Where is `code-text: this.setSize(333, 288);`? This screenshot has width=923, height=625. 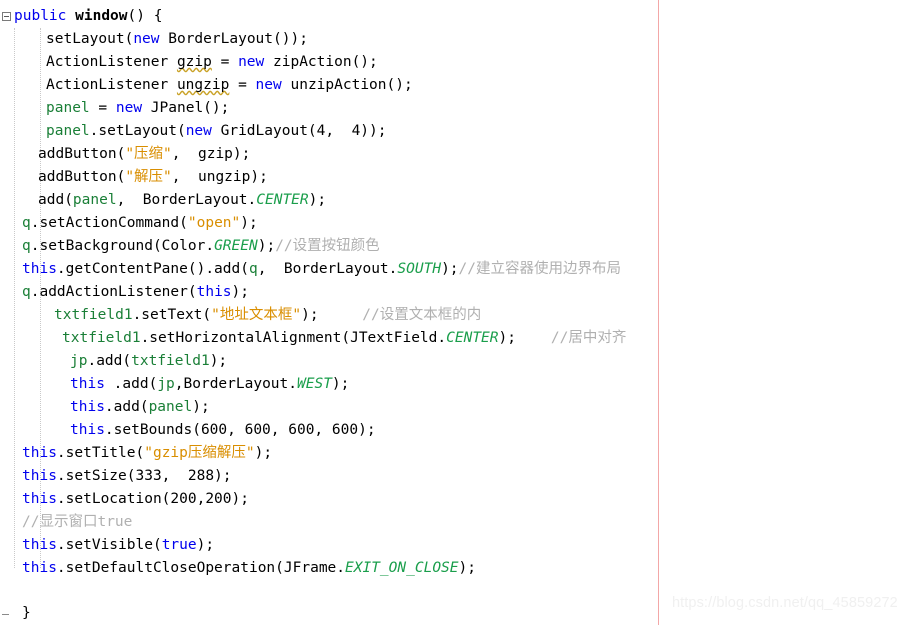 code-text: this.setSize(333, 288); is located at coordinates (127, 476).